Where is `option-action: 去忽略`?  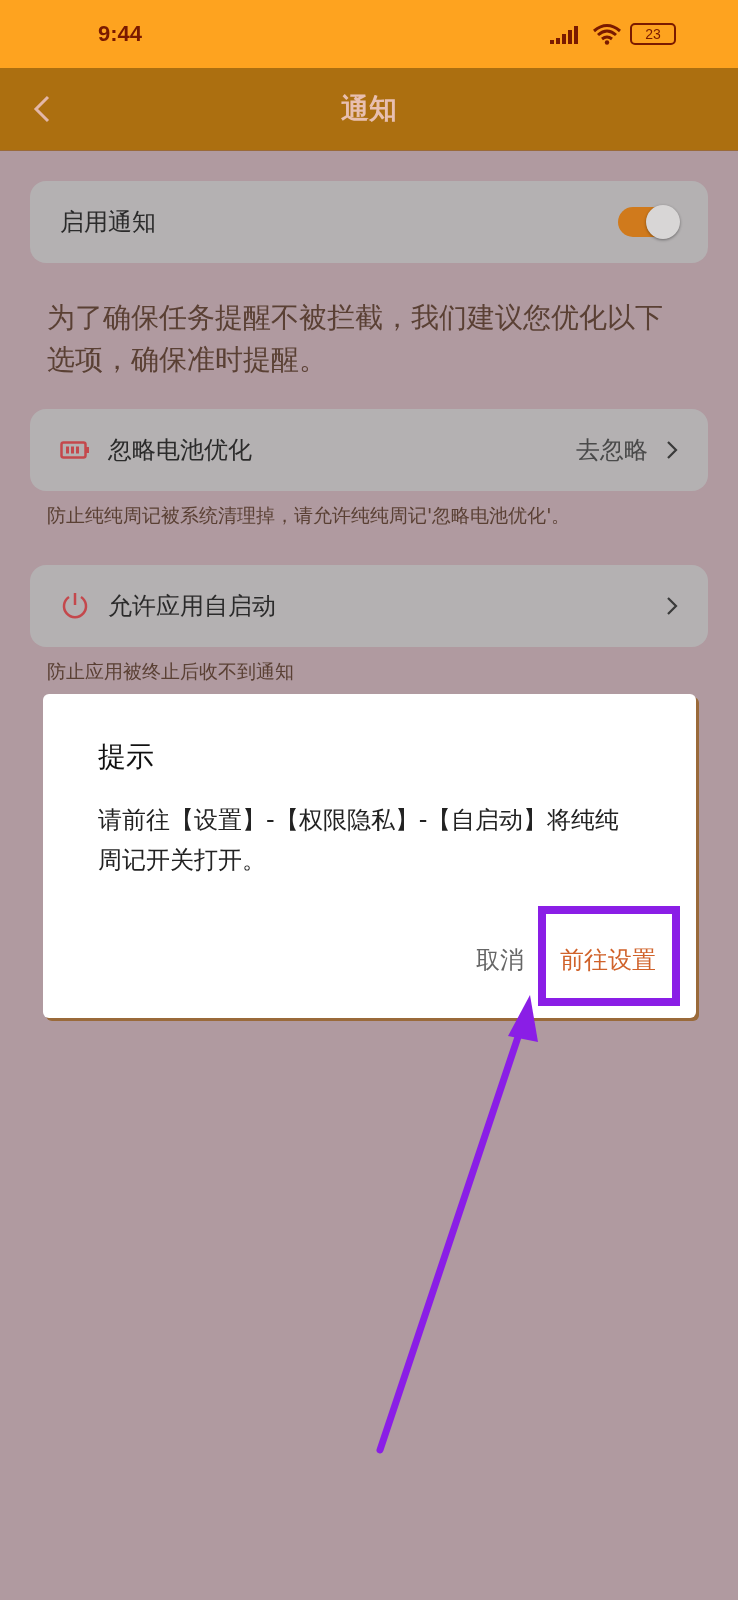 option-action: 去忽略 is located at coordinates (612, 450).